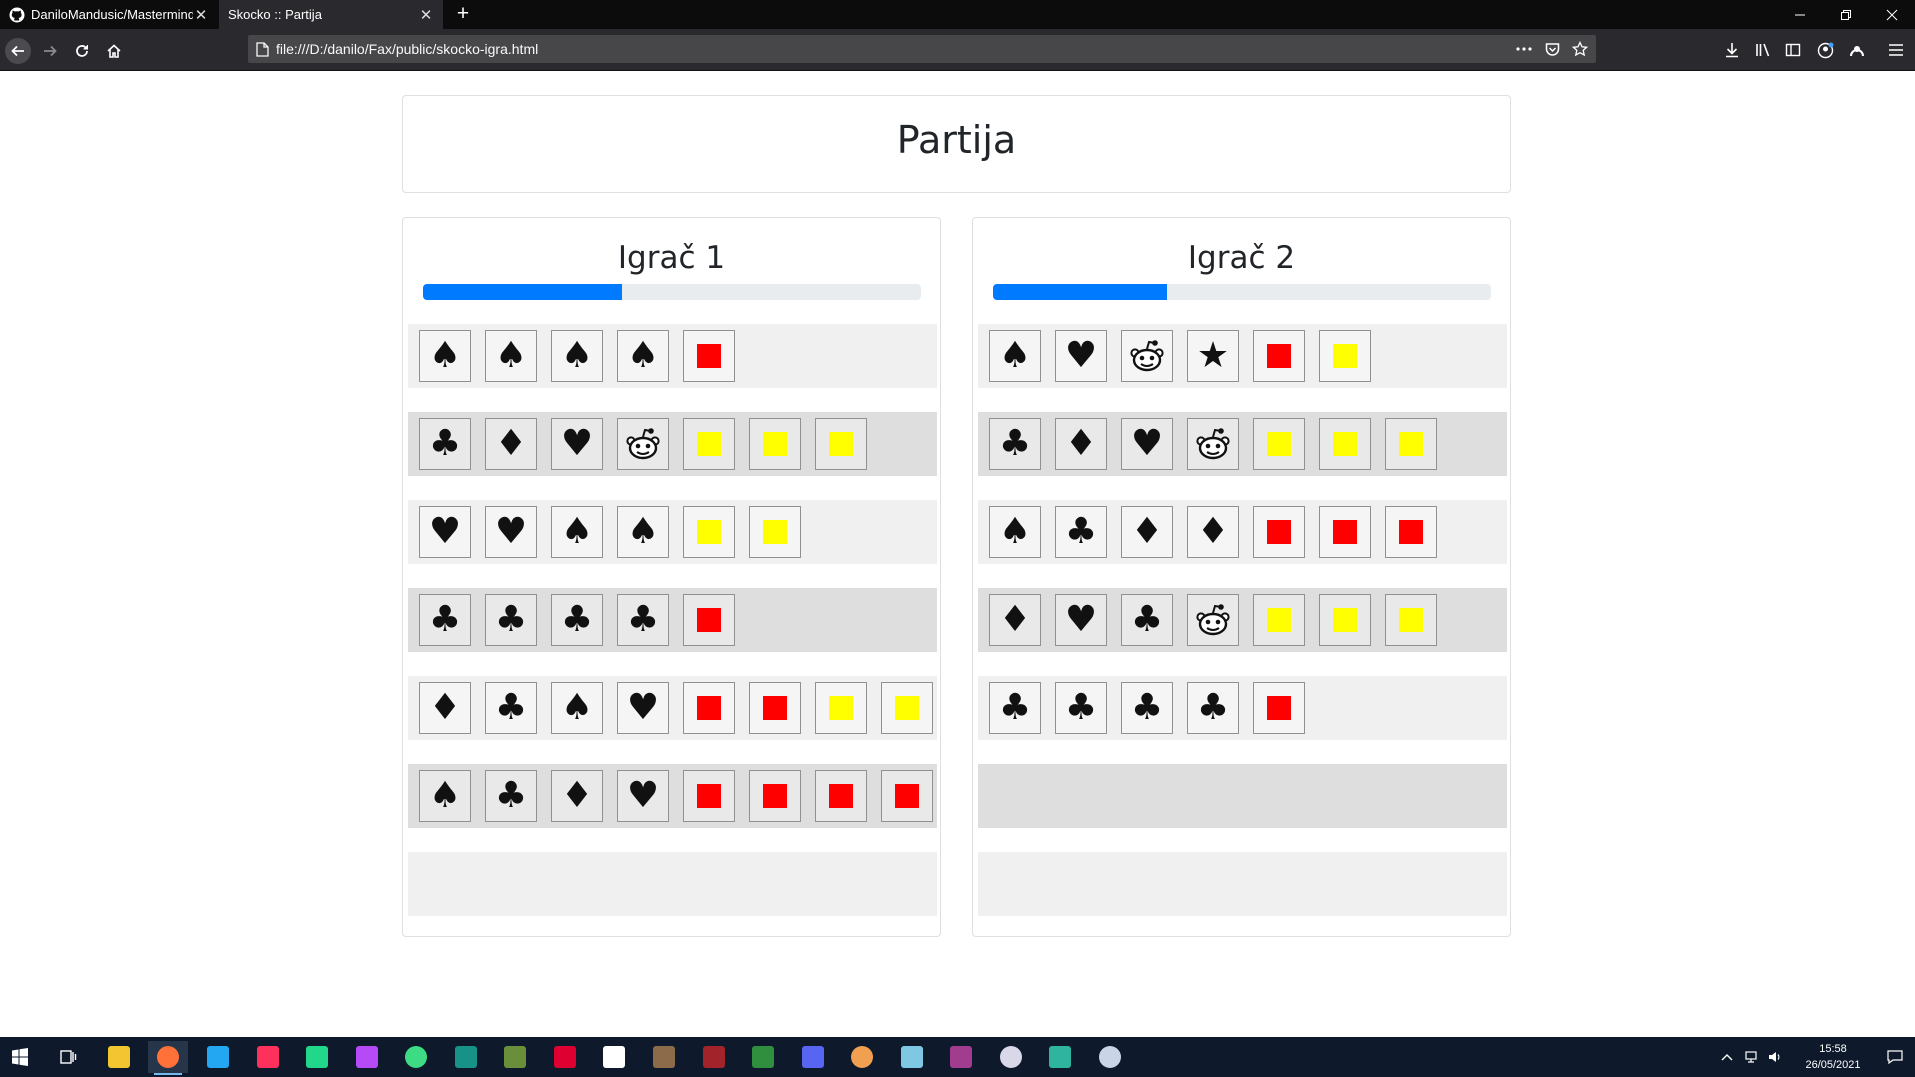 The width and height of the screenshot is (1915, 1077). I want to click on tab-title: Skocko :: Partija, so click(275, 14).